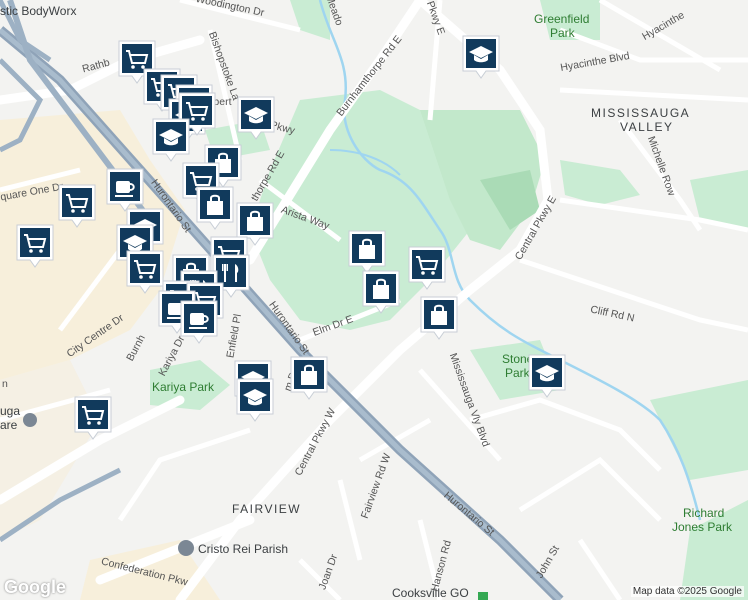  I want to click on poi-label: Cristo Rei Parish, so click(243, 549).